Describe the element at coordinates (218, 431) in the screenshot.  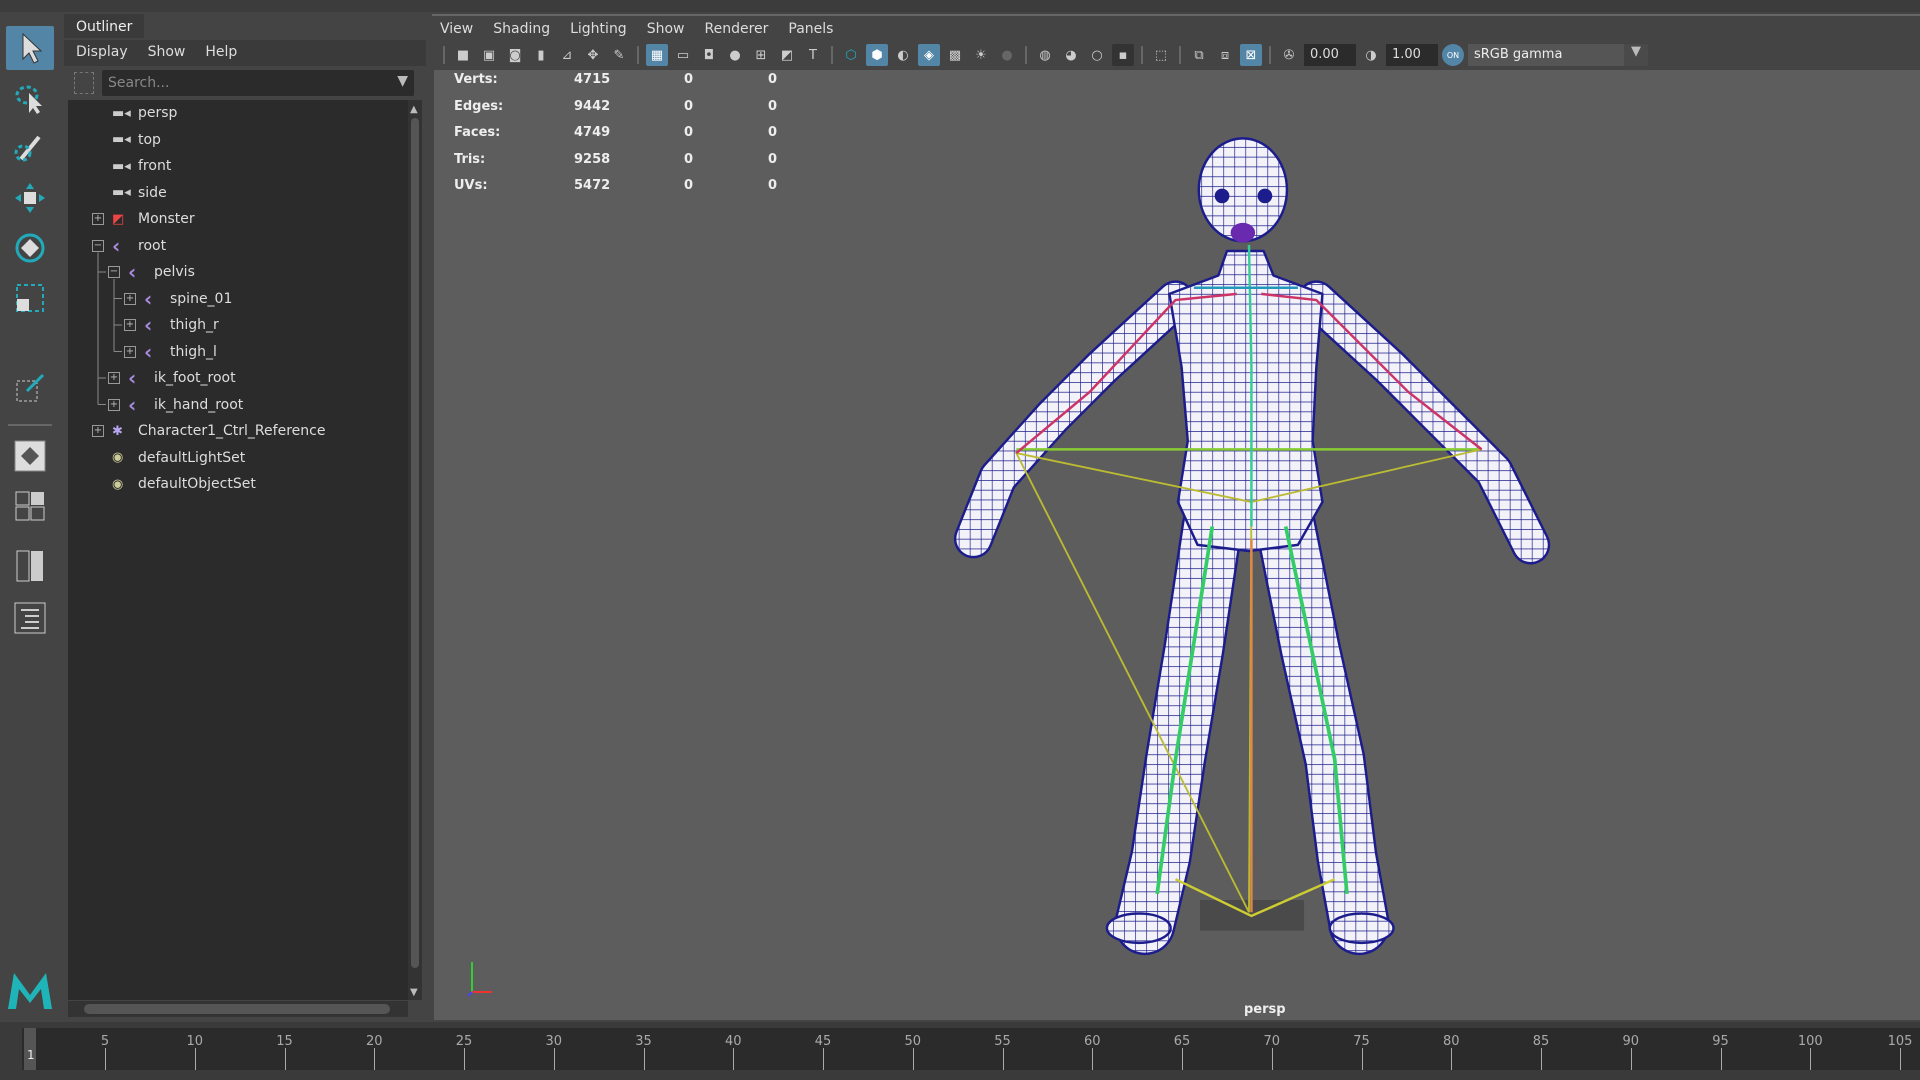
I see `outliner-item: ✱ Character1_Ctrl_Reference` at that location.